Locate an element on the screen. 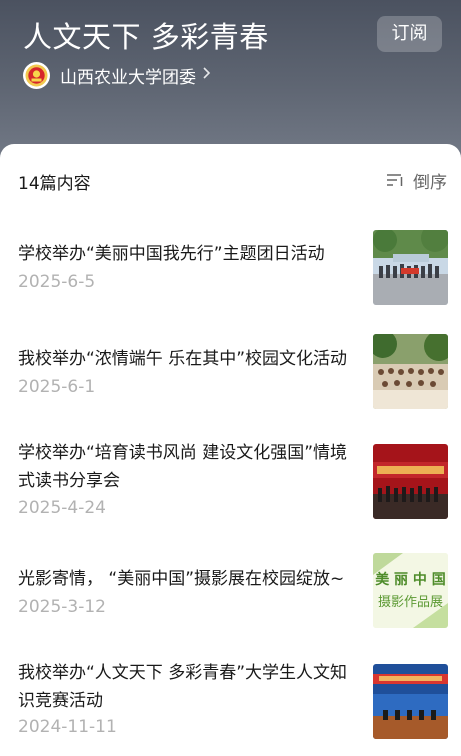 The width and height of the screenshot is (461, 756). article-date: 2025-6-5 is located at coordinates (57, 282).